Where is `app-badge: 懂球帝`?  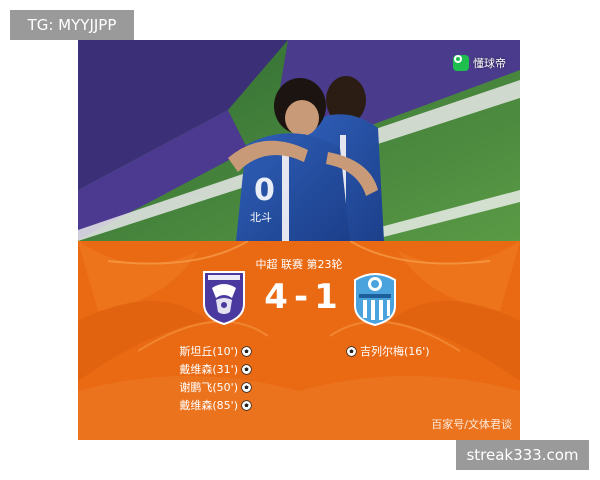 app-badge: 懂球帝 is located at coordinates (479, 63).